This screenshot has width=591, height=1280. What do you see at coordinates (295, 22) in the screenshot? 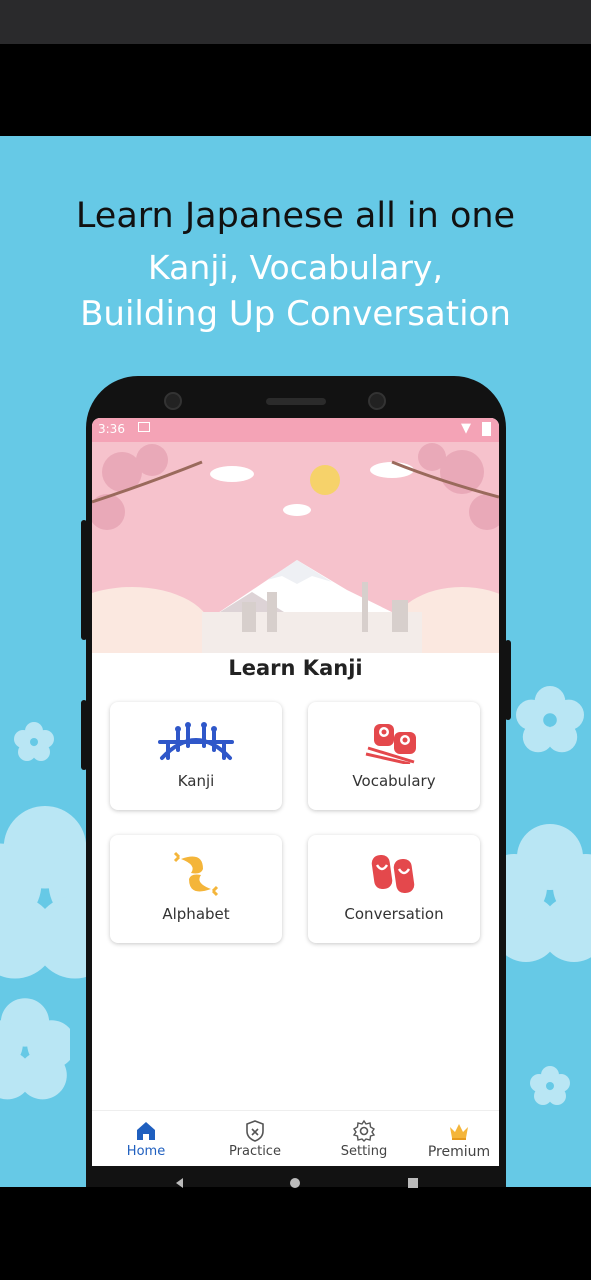
I see `system-top-bar` at bounding box center [295, 22].